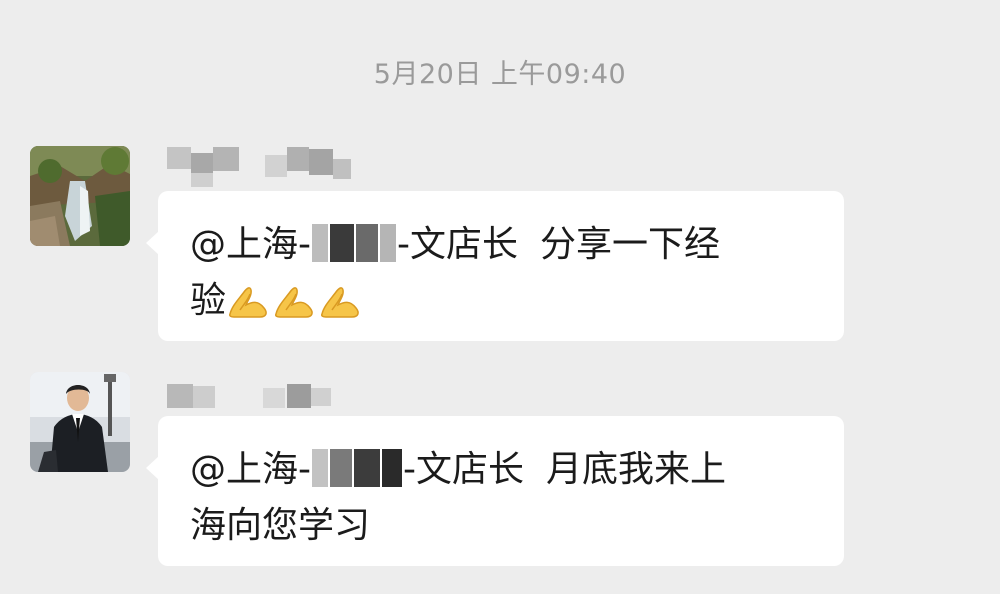 The image size is (1000, 594). What do you see at coordinates (636, 469) in the screenshot?
I see `message-text: 月底我来上` at bounding box center [636, 469].